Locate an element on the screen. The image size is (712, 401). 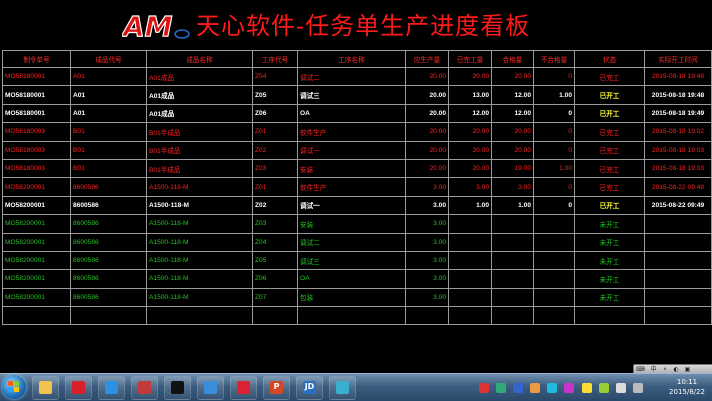
network-icon is located at coordinates (620, 388).